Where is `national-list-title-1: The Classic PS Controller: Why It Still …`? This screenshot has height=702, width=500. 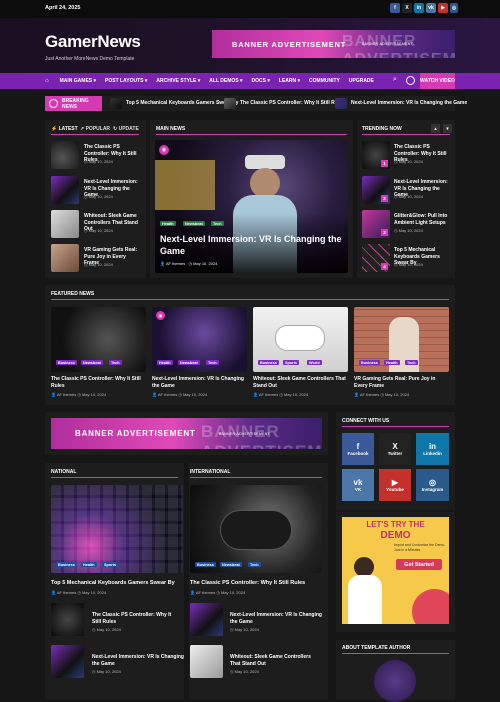 national-list-title-1: The Classic PS Controller: Why It Still … is located at coordinates (136, 618).